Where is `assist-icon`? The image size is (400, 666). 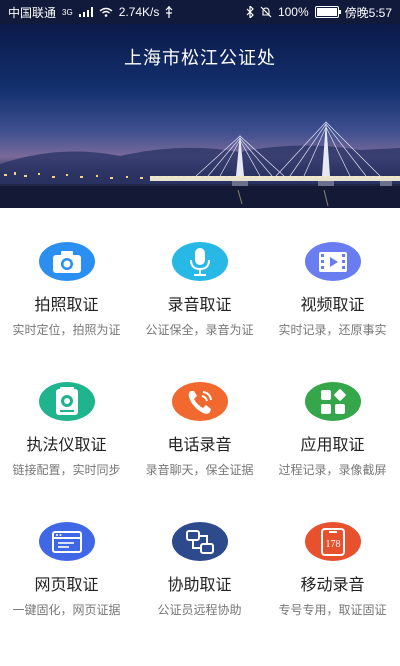
assist-icon is located at coordinates (199, 541).